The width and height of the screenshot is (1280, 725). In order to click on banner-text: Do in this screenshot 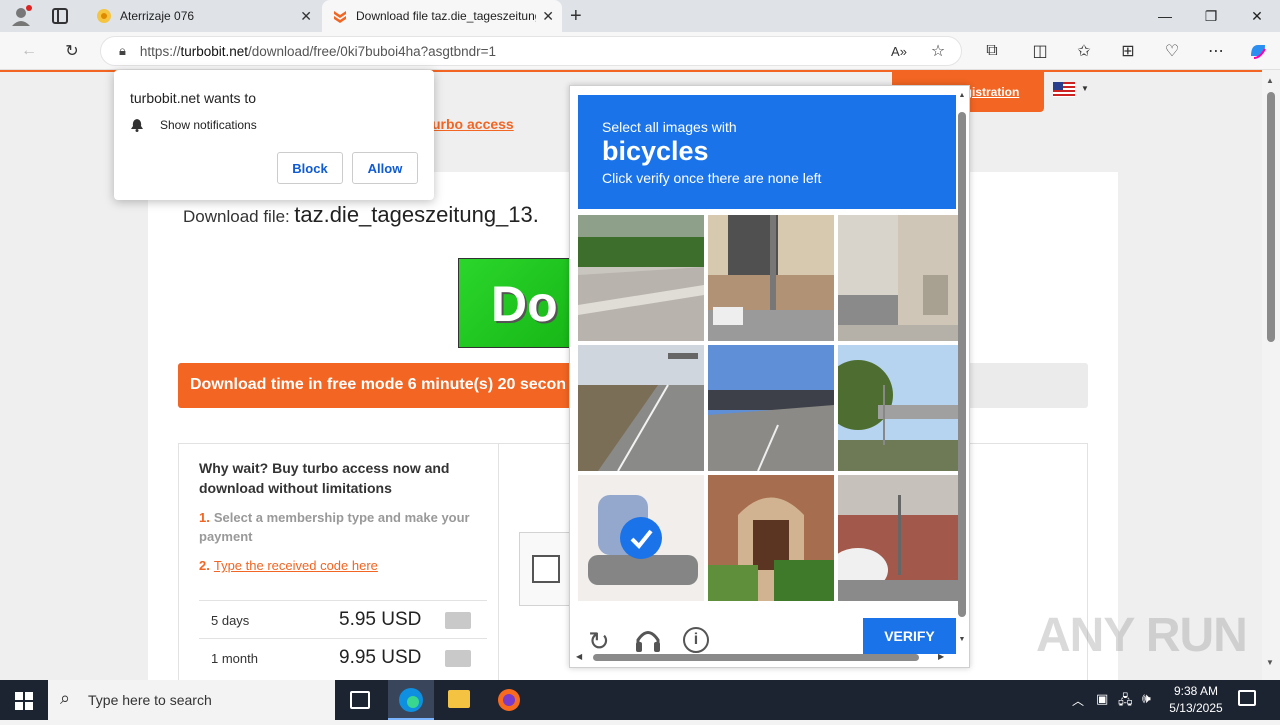, I will do `click(524, 304)`.